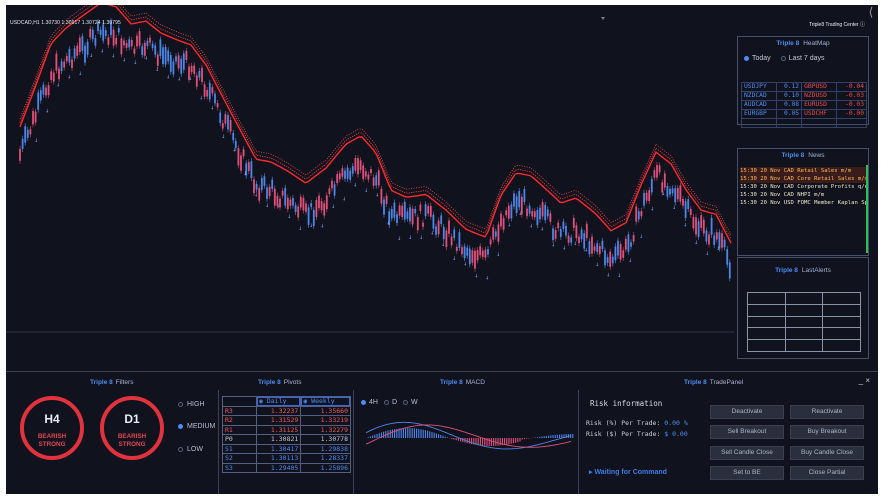  What do you see at coordinates (286, 448) in the screenshot?
I see `pivots-row: S1 1.30417 1.29838` at bounding box center [286, 448].